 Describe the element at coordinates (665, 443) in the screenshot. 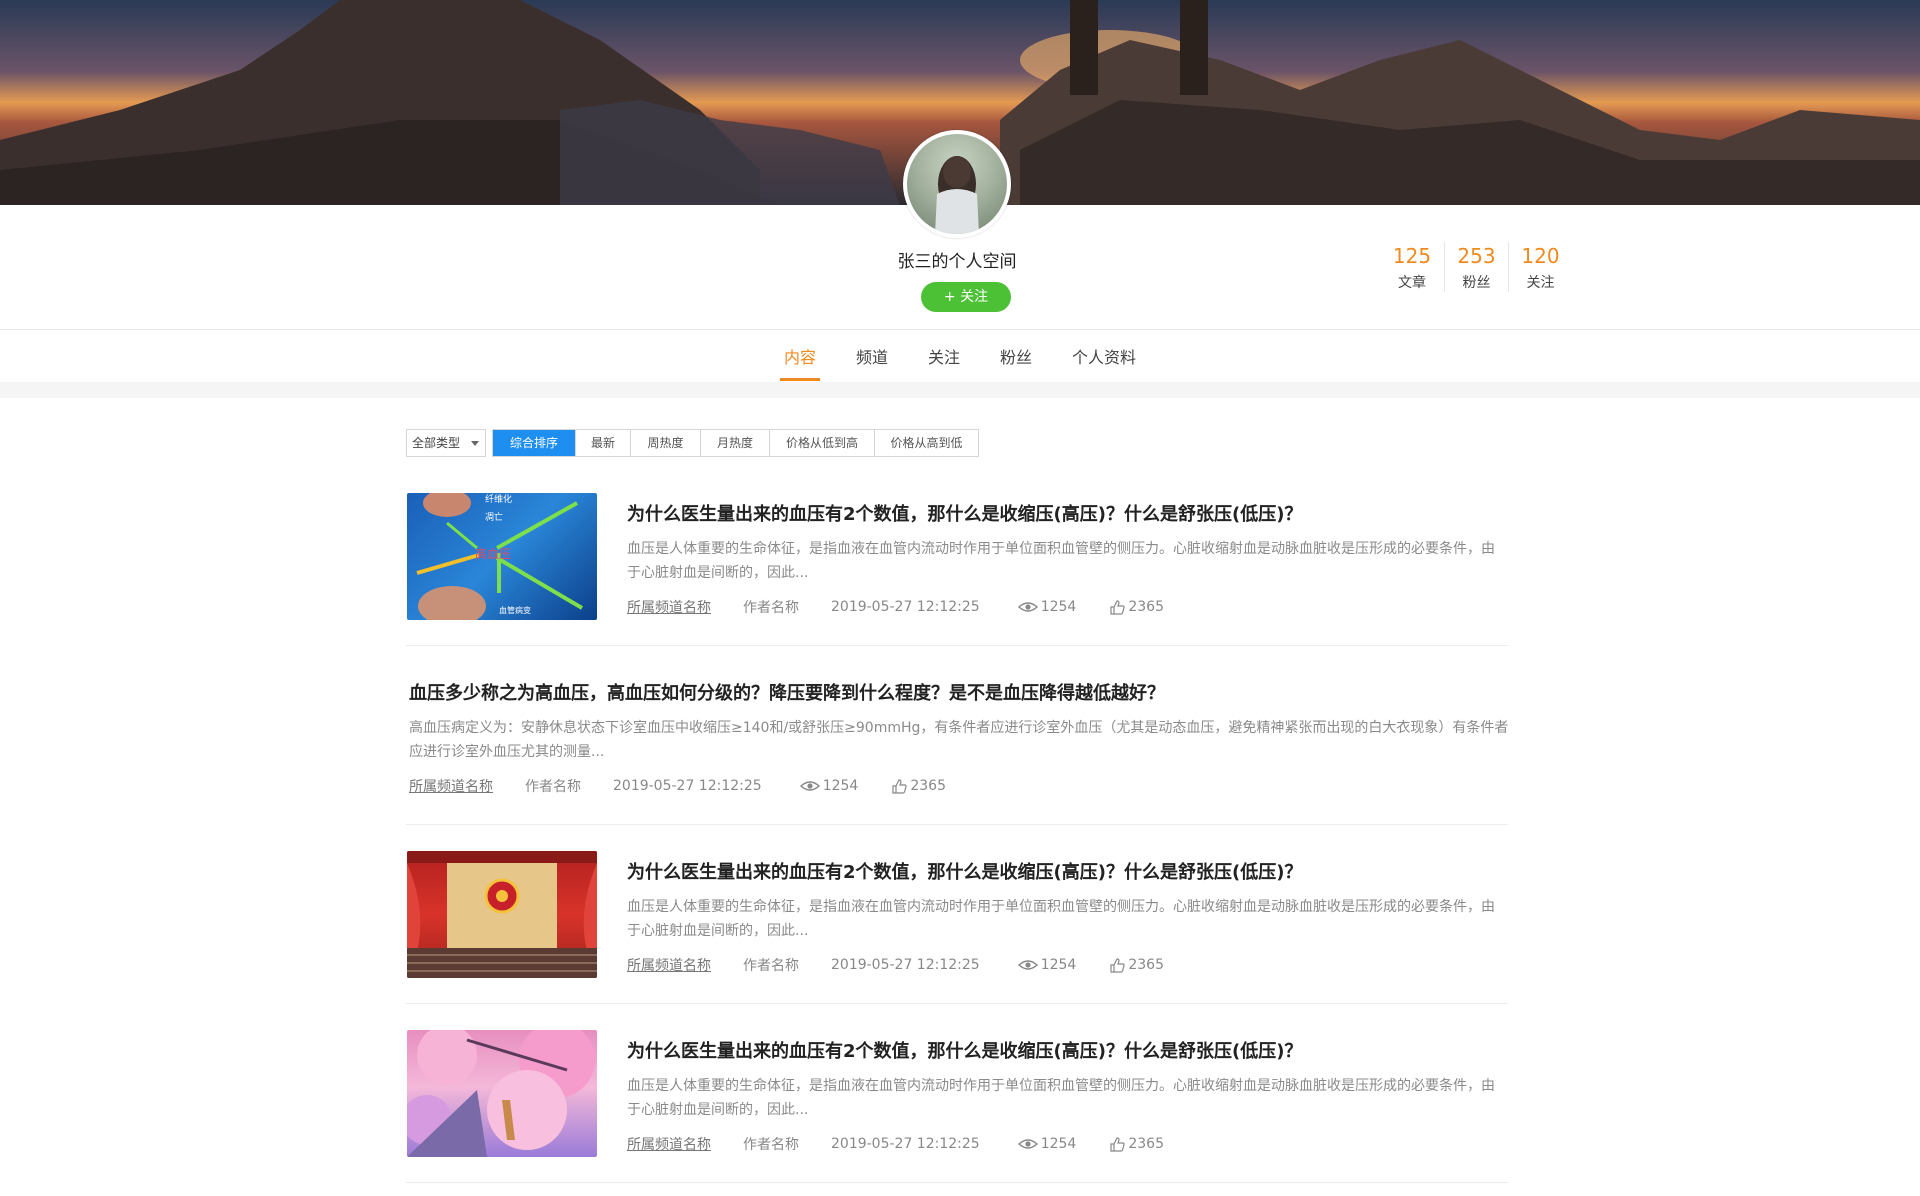

I see `sort-weekly-hot-button: 周热度` at that location.